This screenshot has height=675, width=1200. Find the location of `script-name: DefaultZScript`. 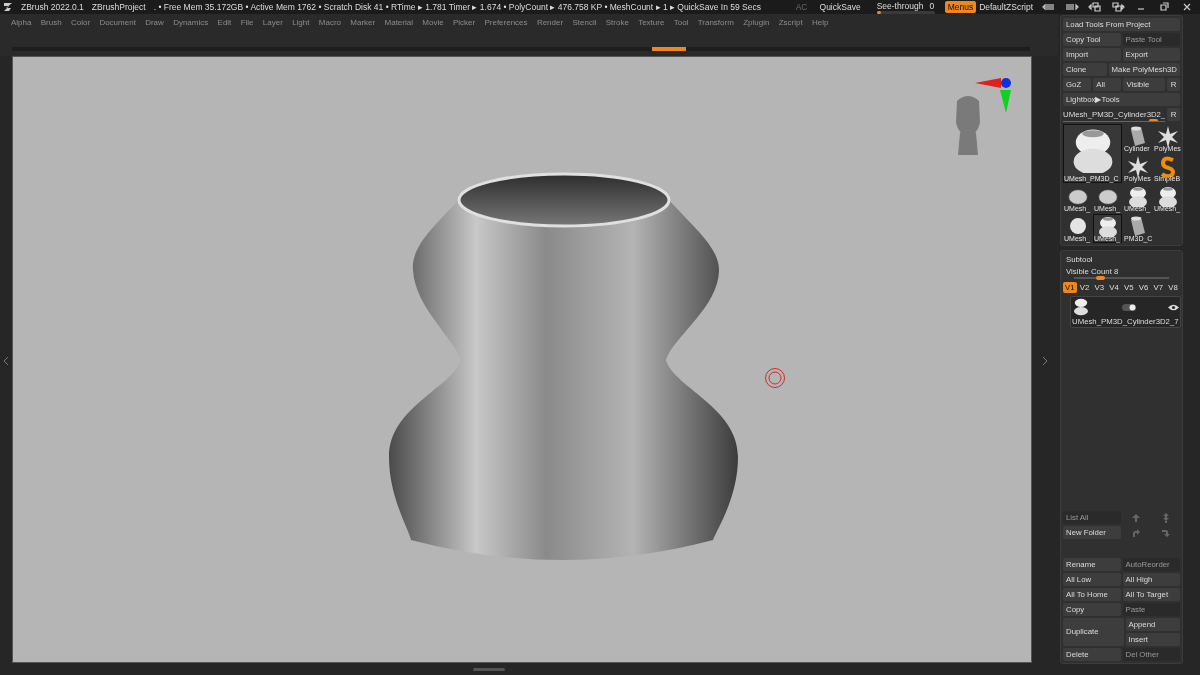

script-name: DefaultZScript is located at coordinates (1006, 7).